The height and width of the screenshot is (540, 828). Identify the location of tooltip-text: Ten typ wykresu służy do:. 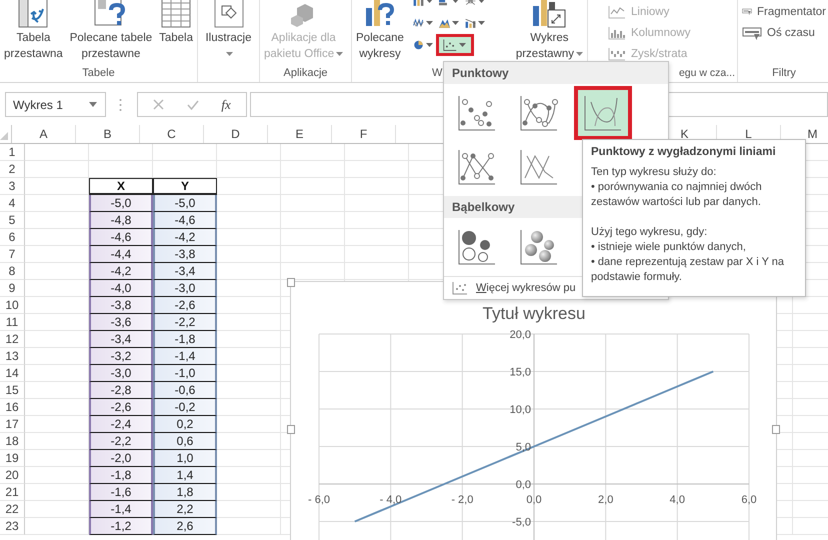
(654, 172).